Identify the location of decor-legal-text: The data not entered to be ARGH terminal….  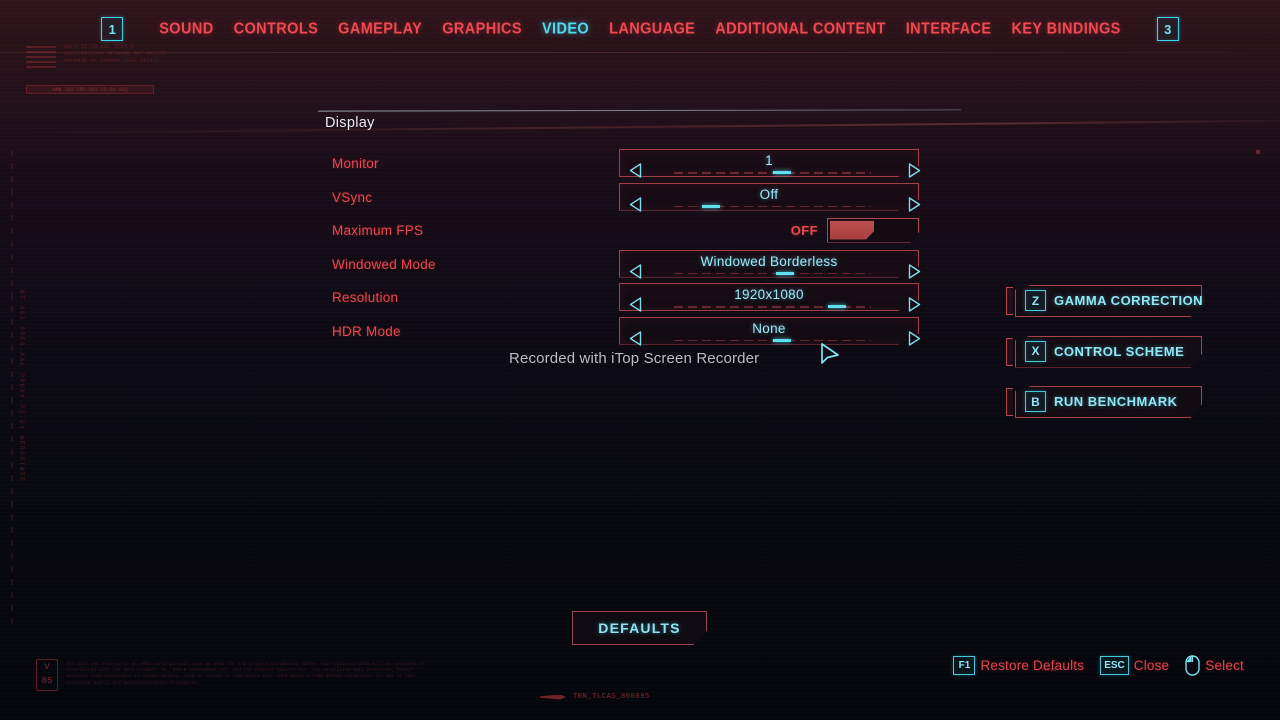
(245, 674).